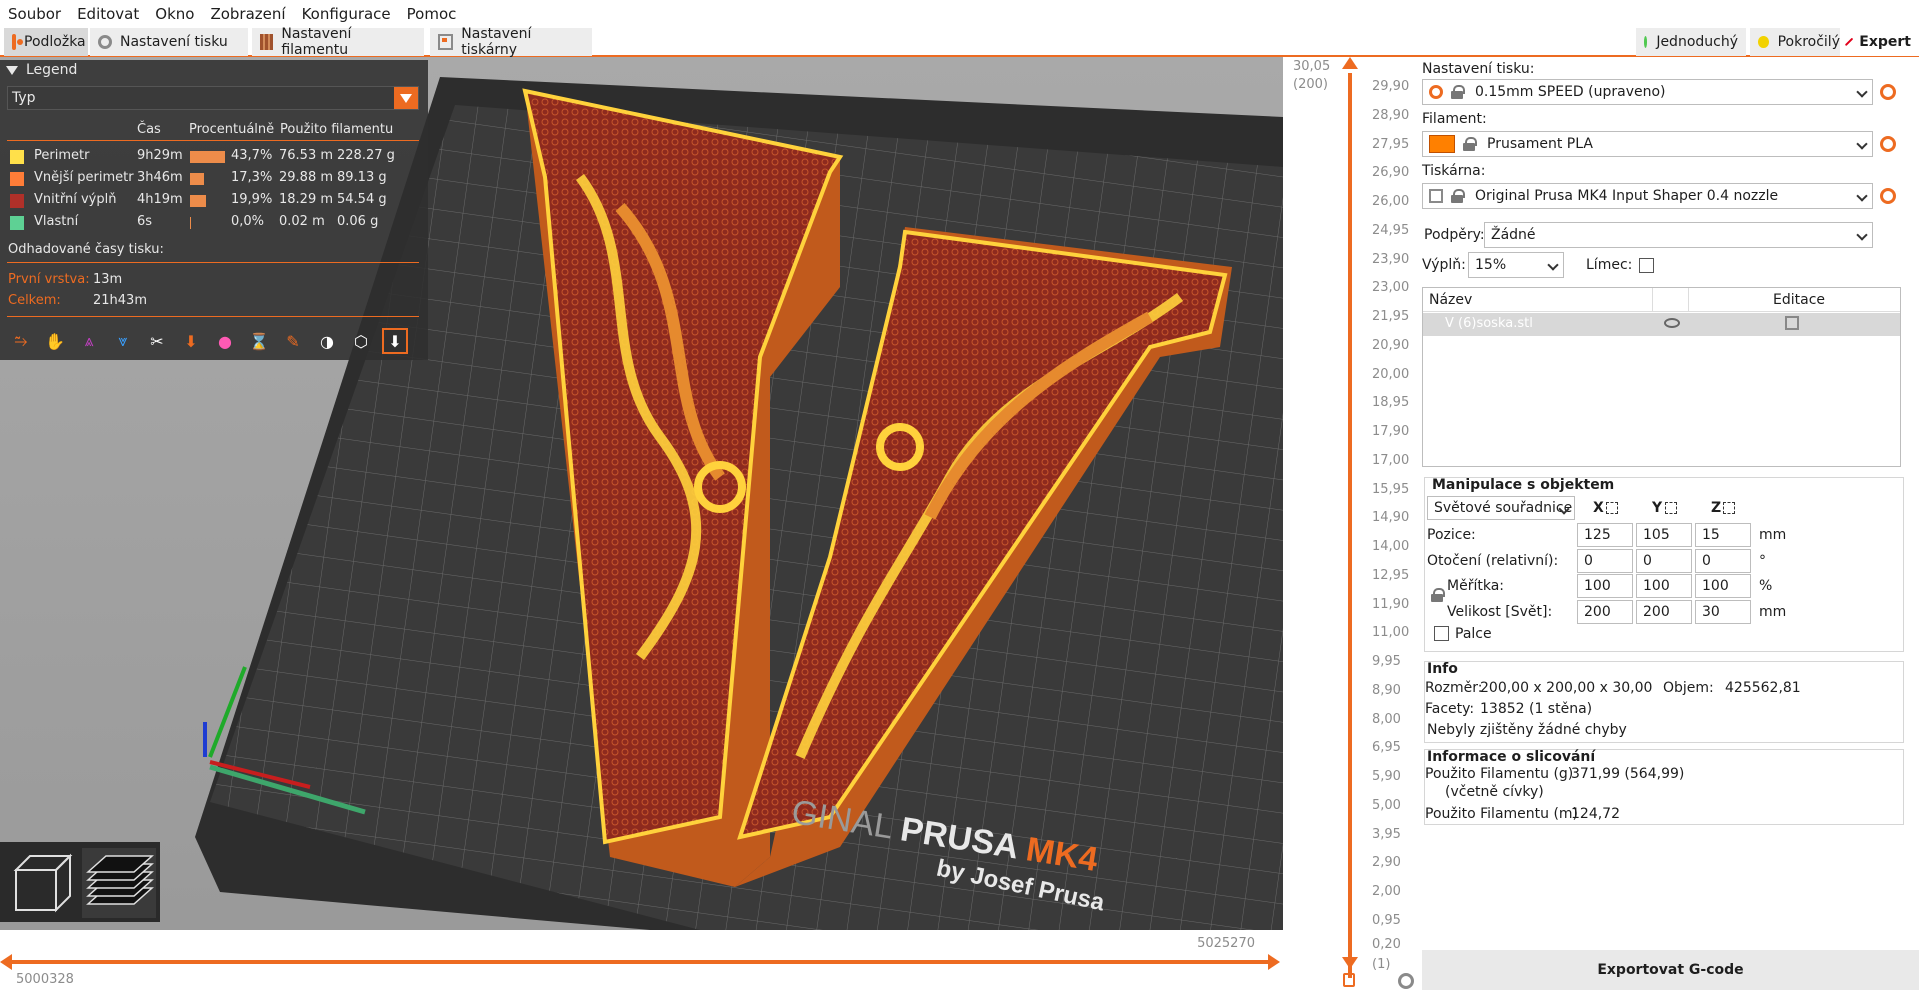 The image size is (1919, 994). Describe the element at coordinates (1605, 586) in the screenshot. I see `scale-x-input: 100` at that location.